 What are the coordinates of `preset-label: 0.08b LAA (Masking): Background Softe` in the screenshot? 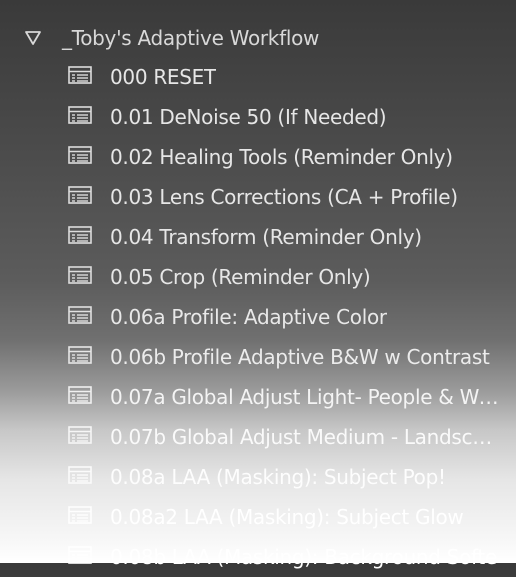 It's located at (303, 557).